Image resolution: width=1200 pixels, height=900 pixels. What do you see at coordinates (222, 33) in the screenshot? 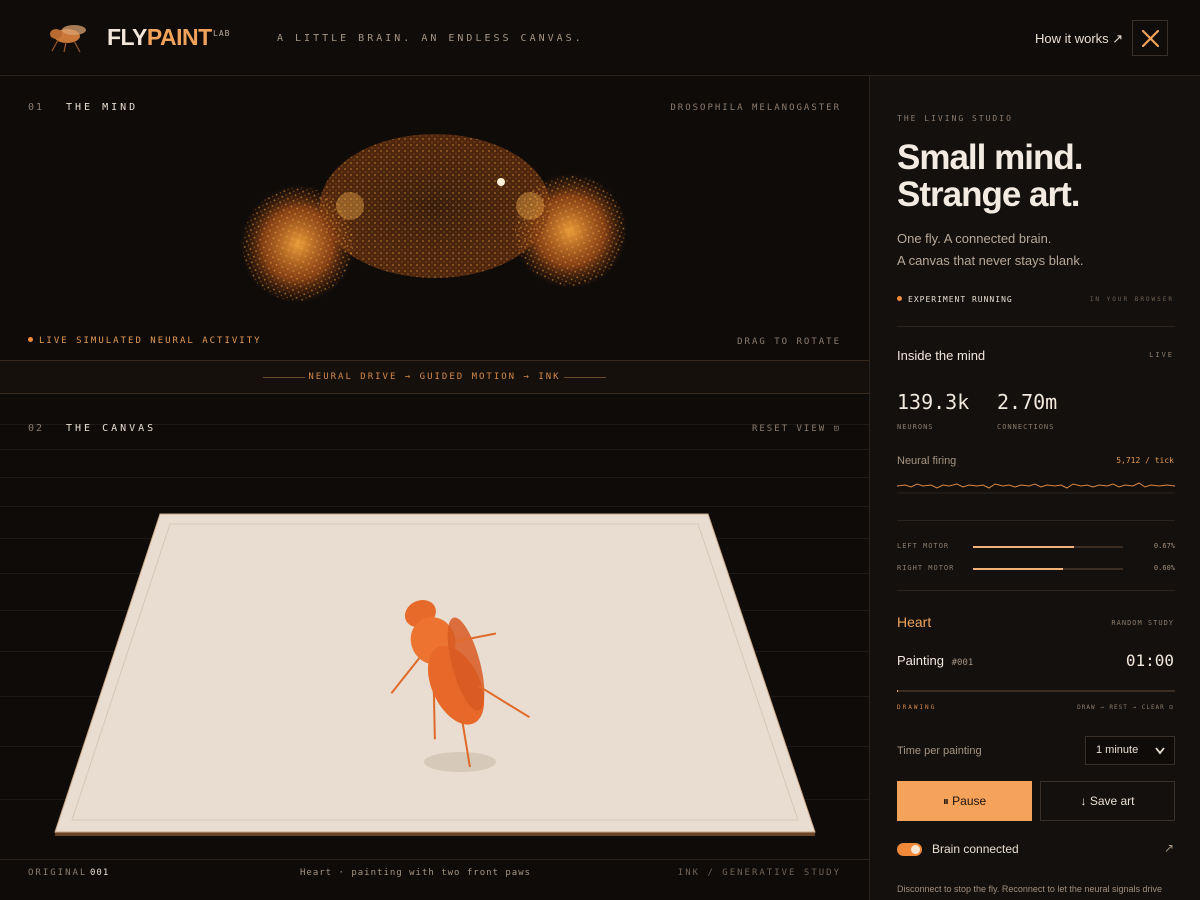
I see `brand-sup: LAB` at bounding box center [222, 33].